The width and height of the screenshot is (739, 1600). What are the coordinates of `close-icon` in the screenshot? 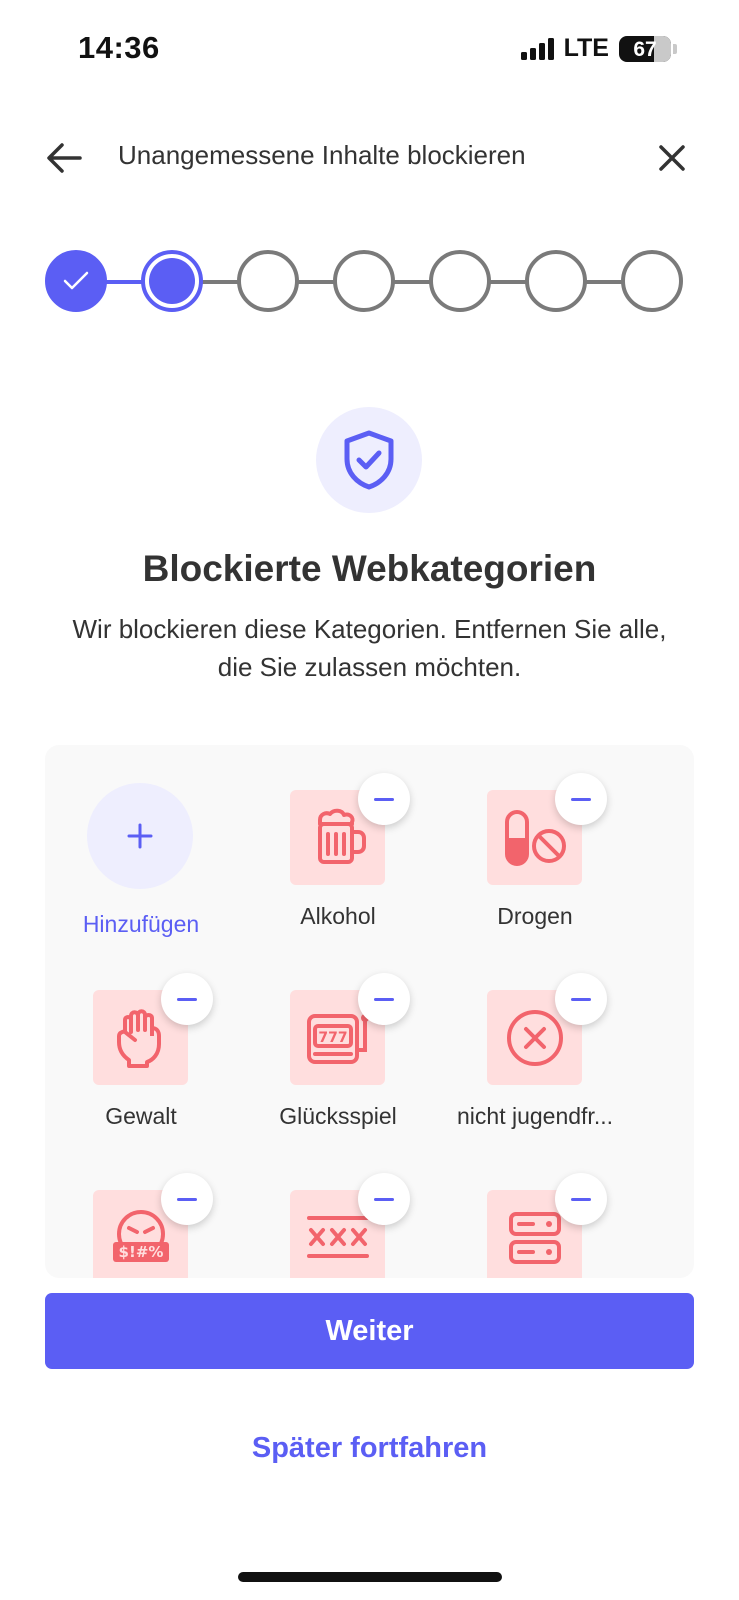 It's located at (672, 158).